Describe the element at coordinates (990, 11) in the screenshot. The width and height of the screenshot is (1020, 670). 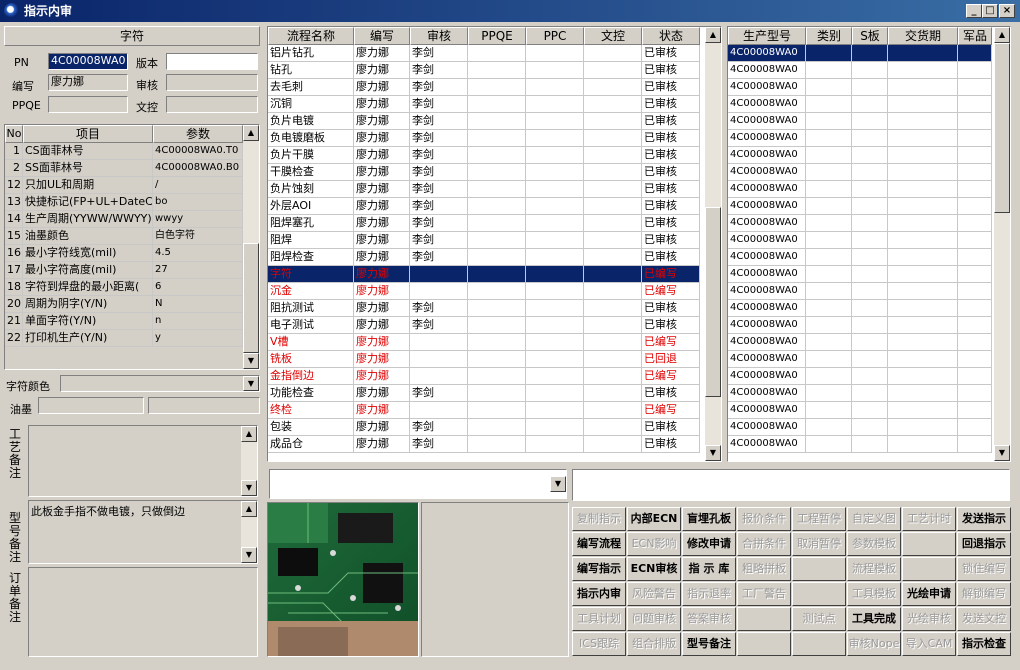
I see `maximize-button: □` at that location.